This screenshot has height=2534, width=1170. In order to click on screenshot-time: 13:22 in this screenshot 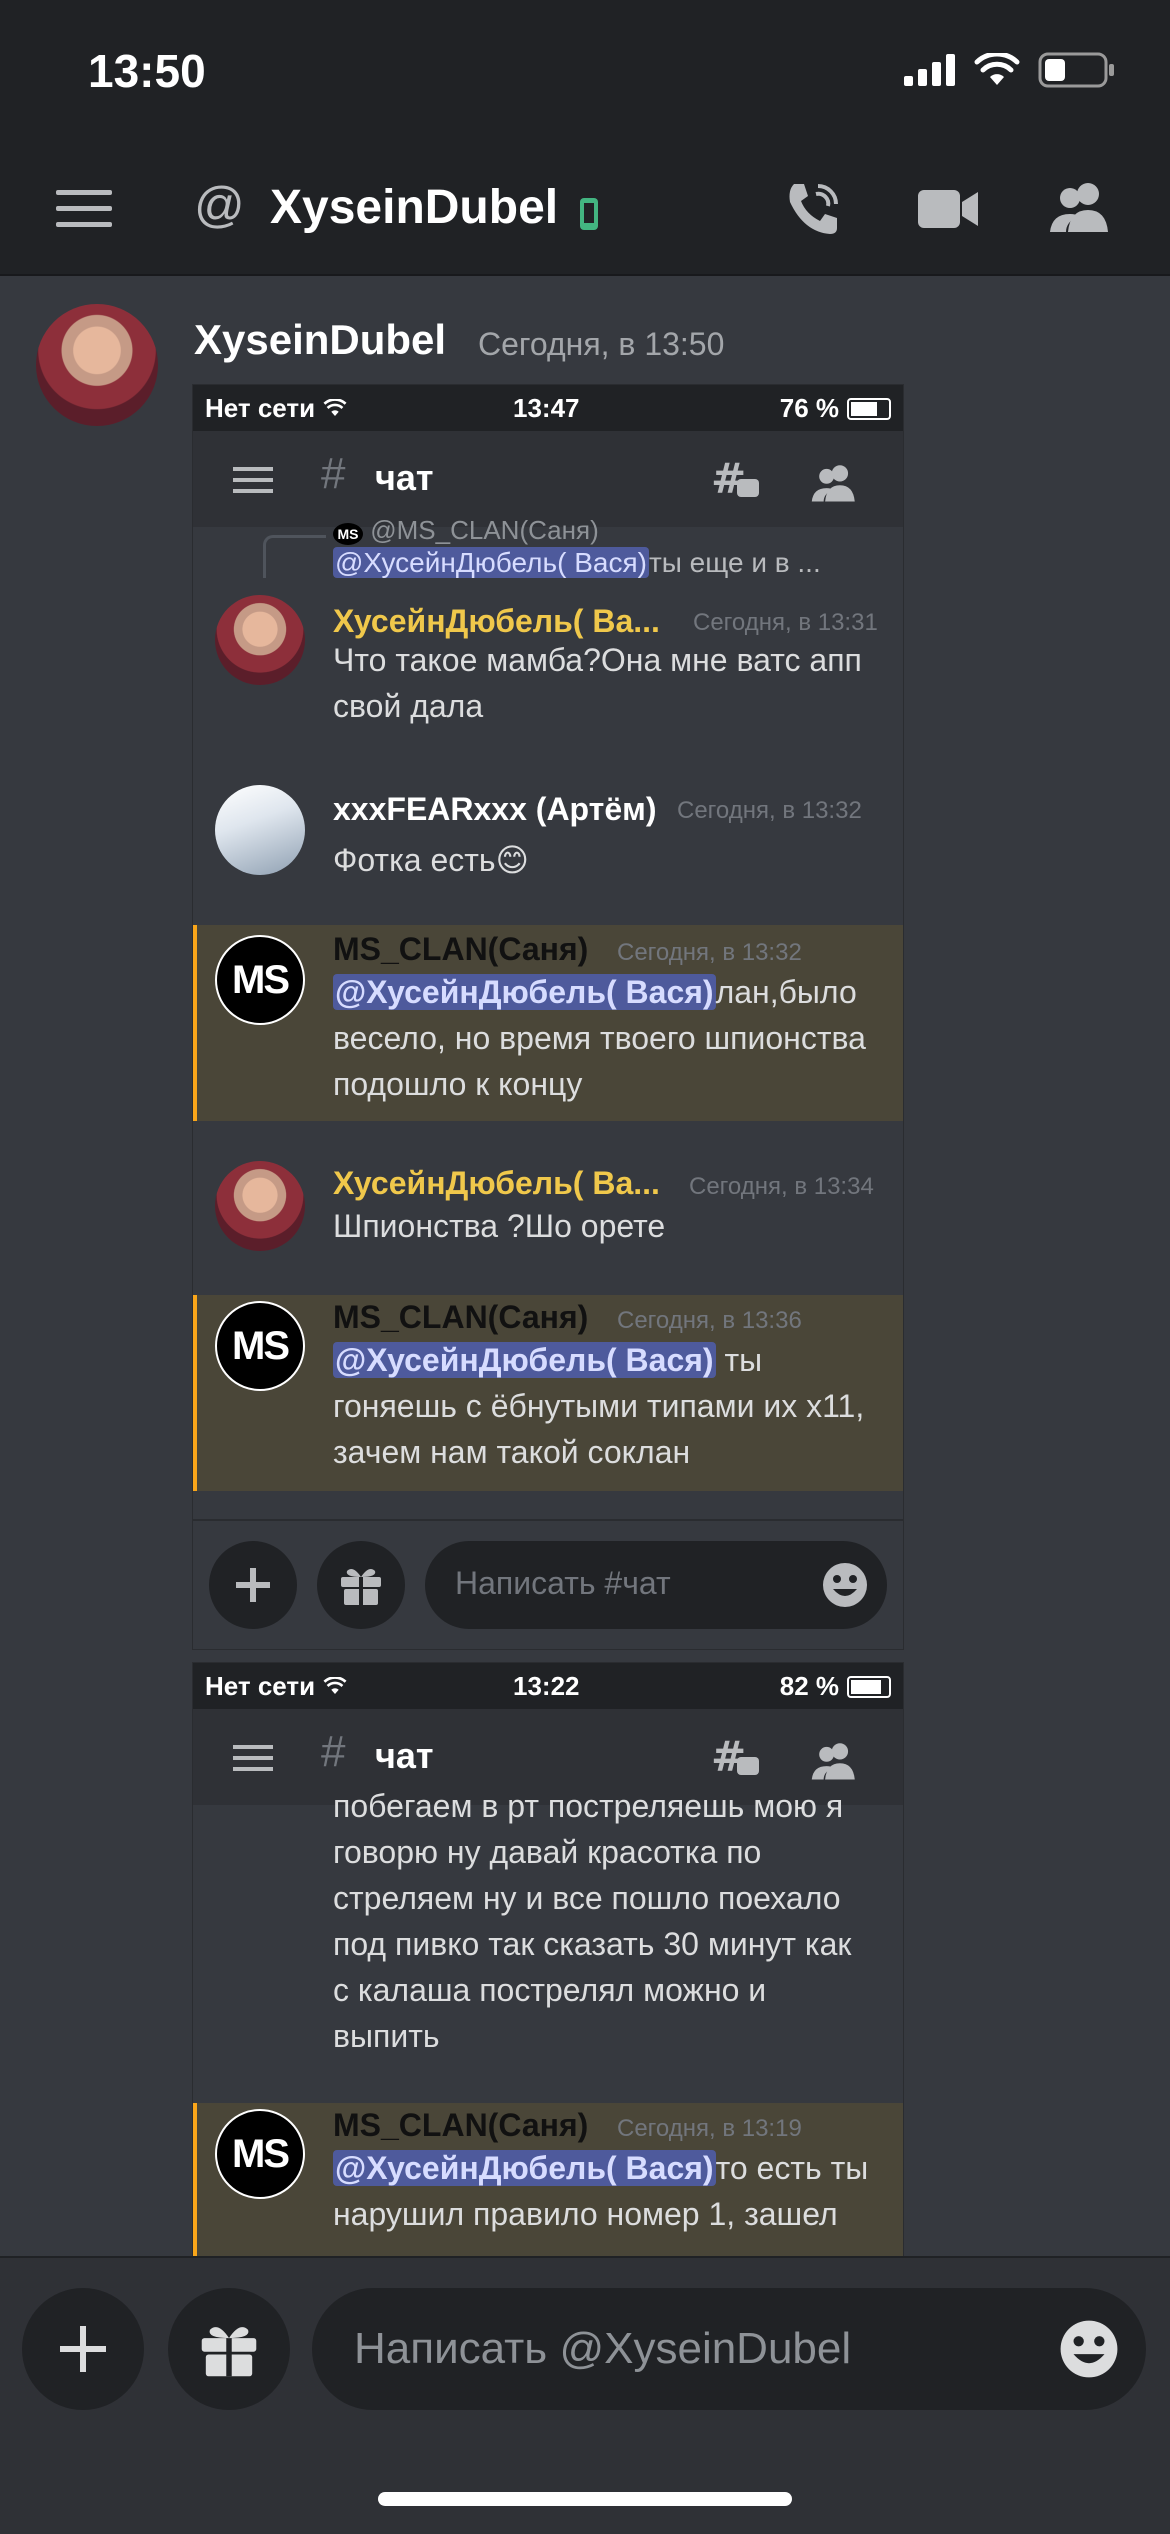, I will do `click(546, 1686)`.